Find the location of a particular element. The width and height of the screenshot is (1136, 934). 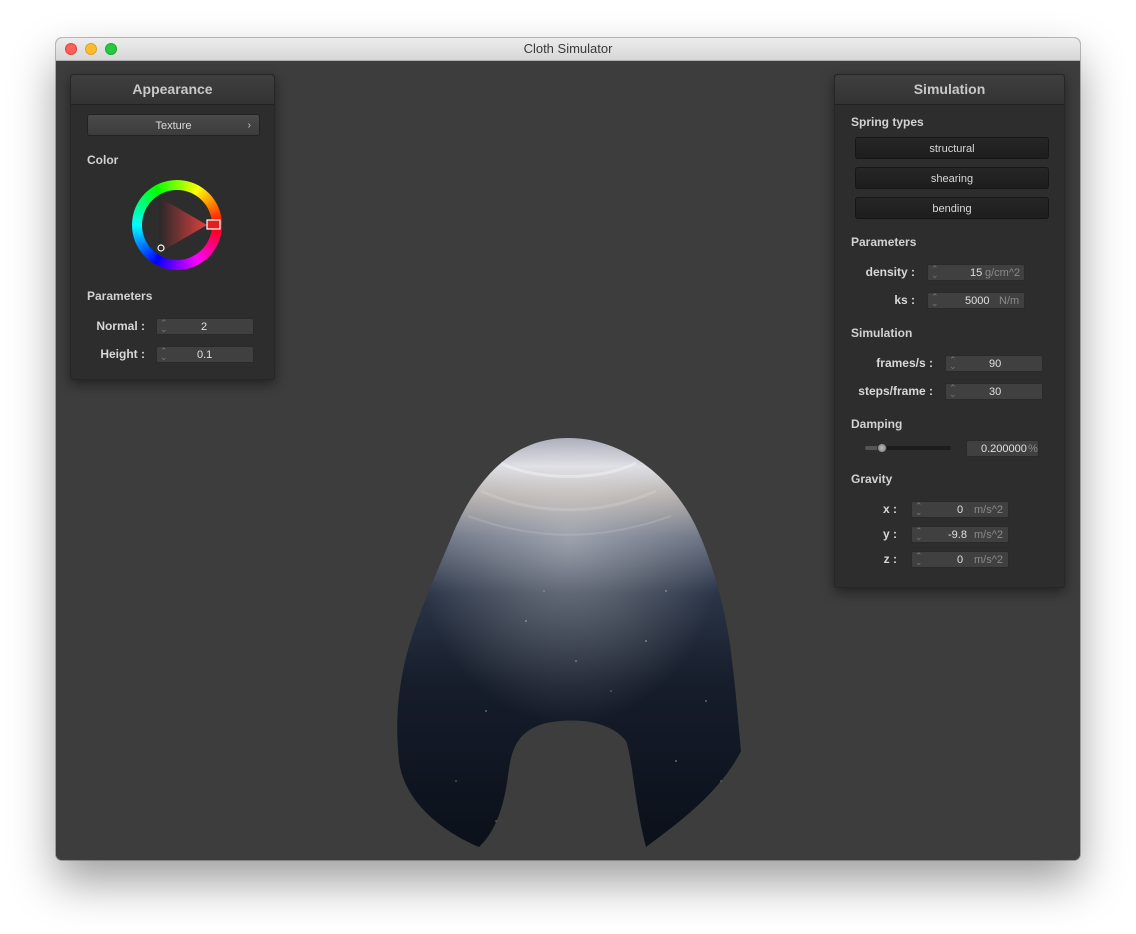

ks-label: ks : is located at coordinates (904, 300).